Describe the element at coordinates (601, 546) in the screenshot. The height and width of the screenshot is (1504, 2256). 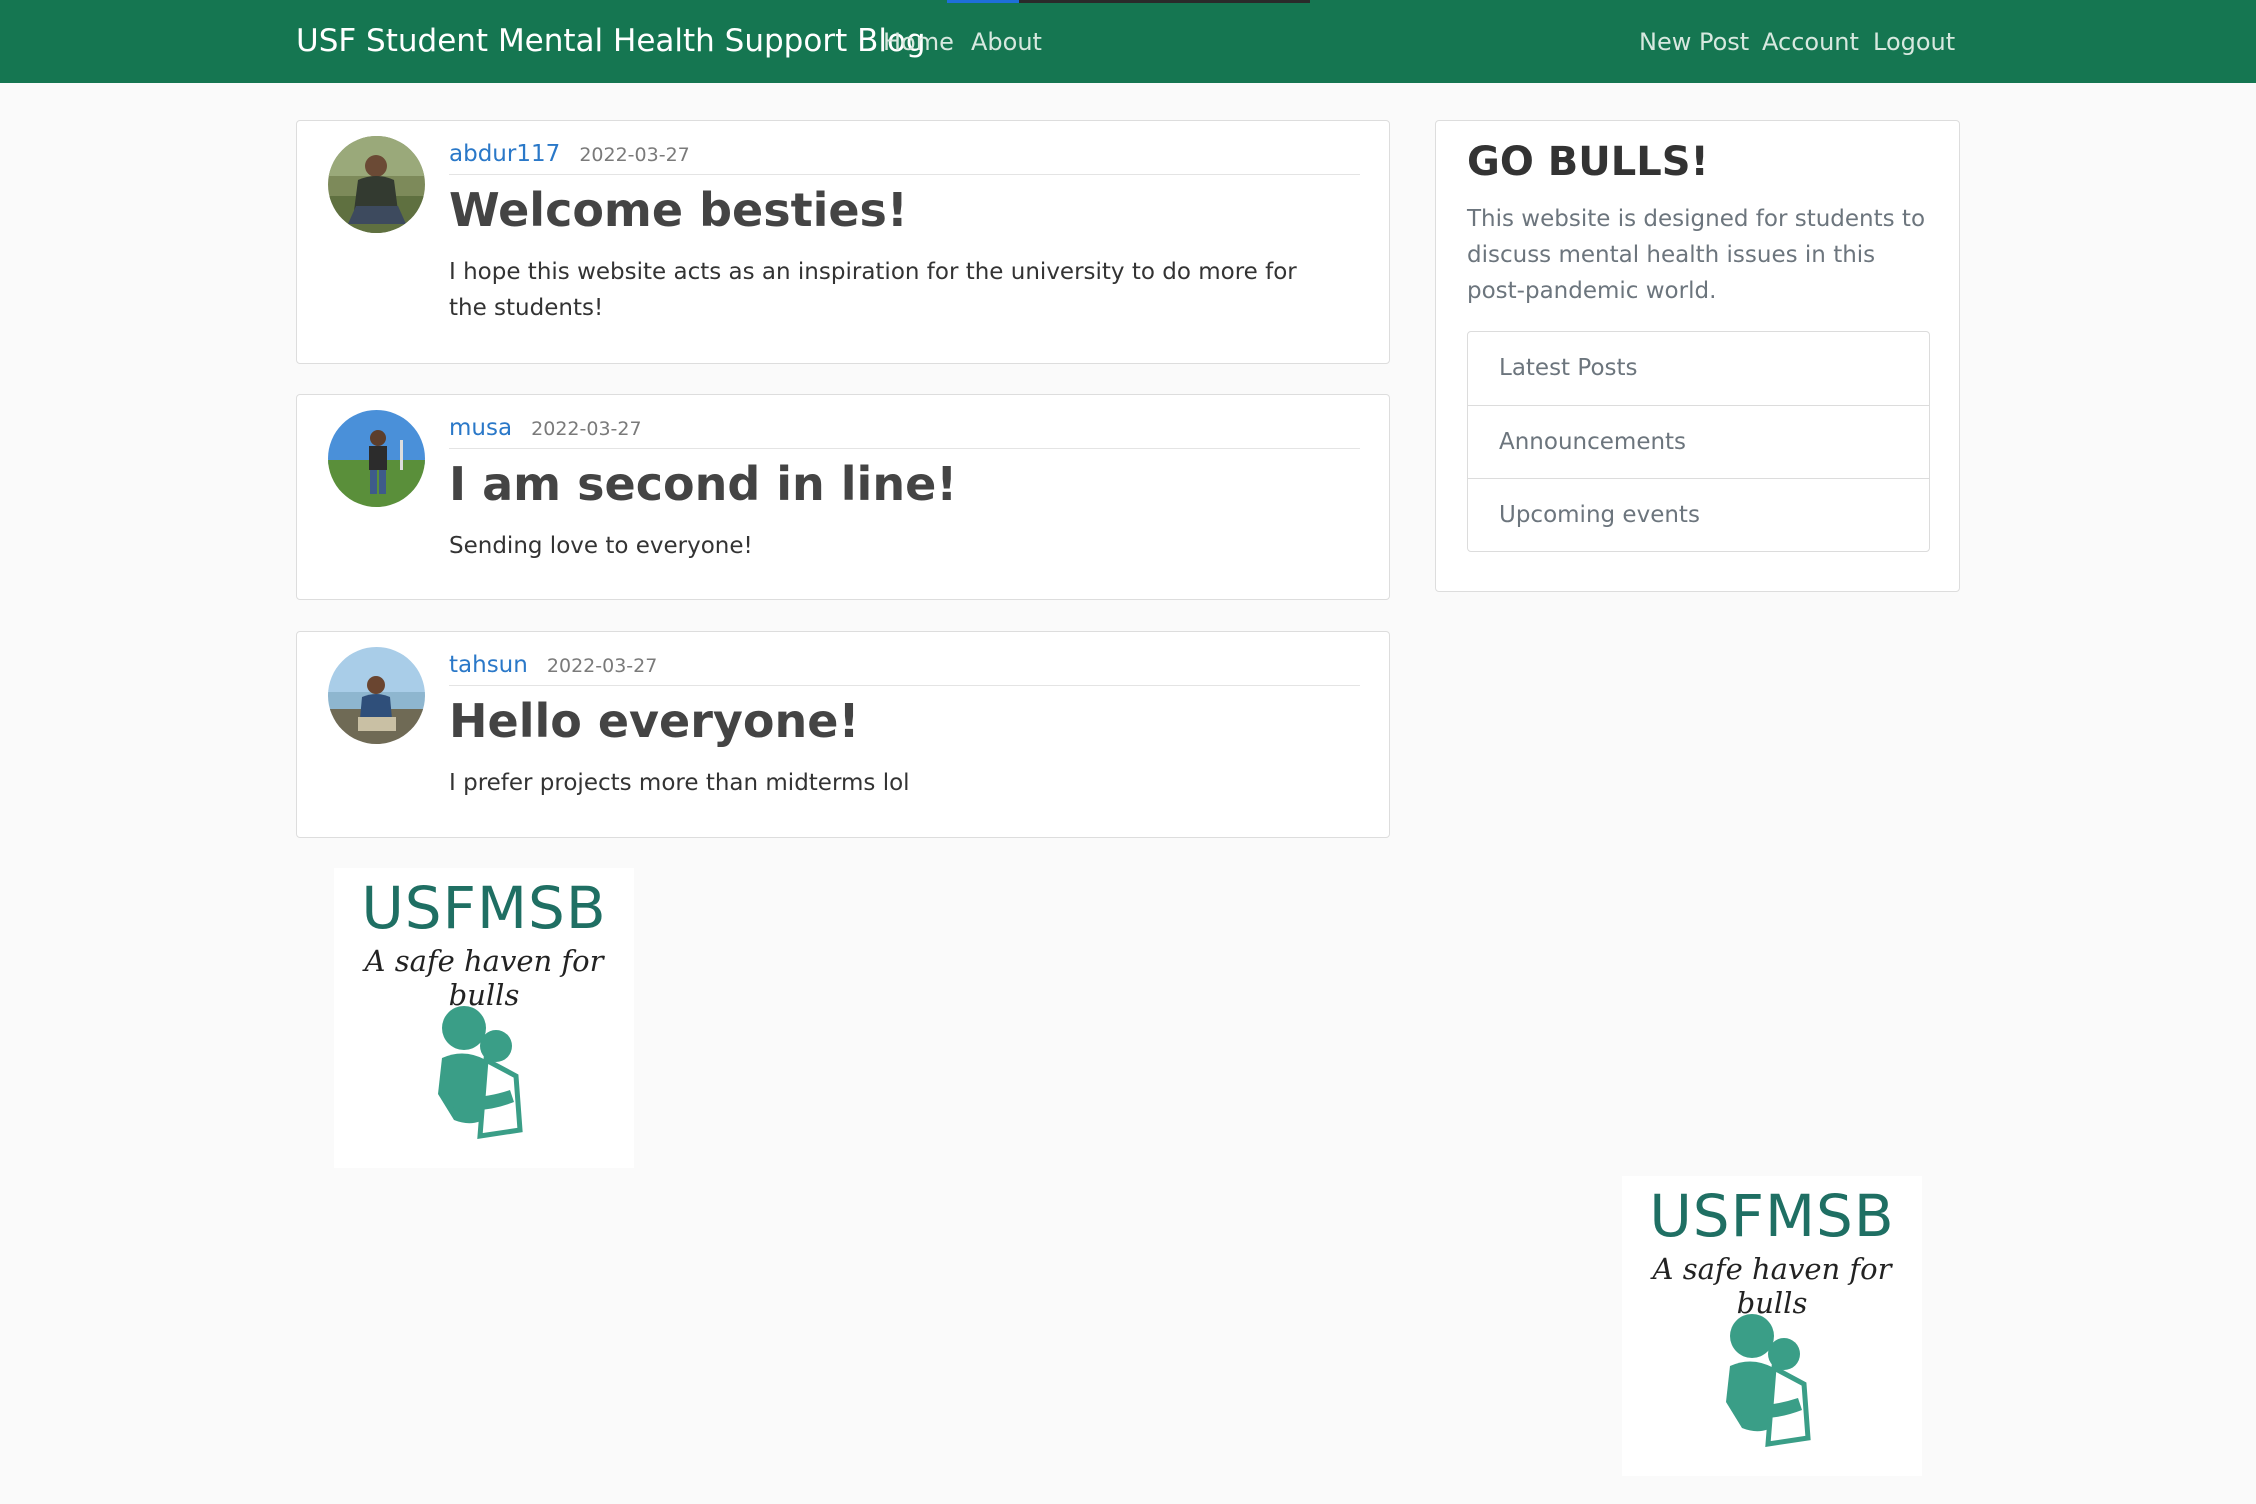
I see `post-content: Sending love to everyone!` at that location.